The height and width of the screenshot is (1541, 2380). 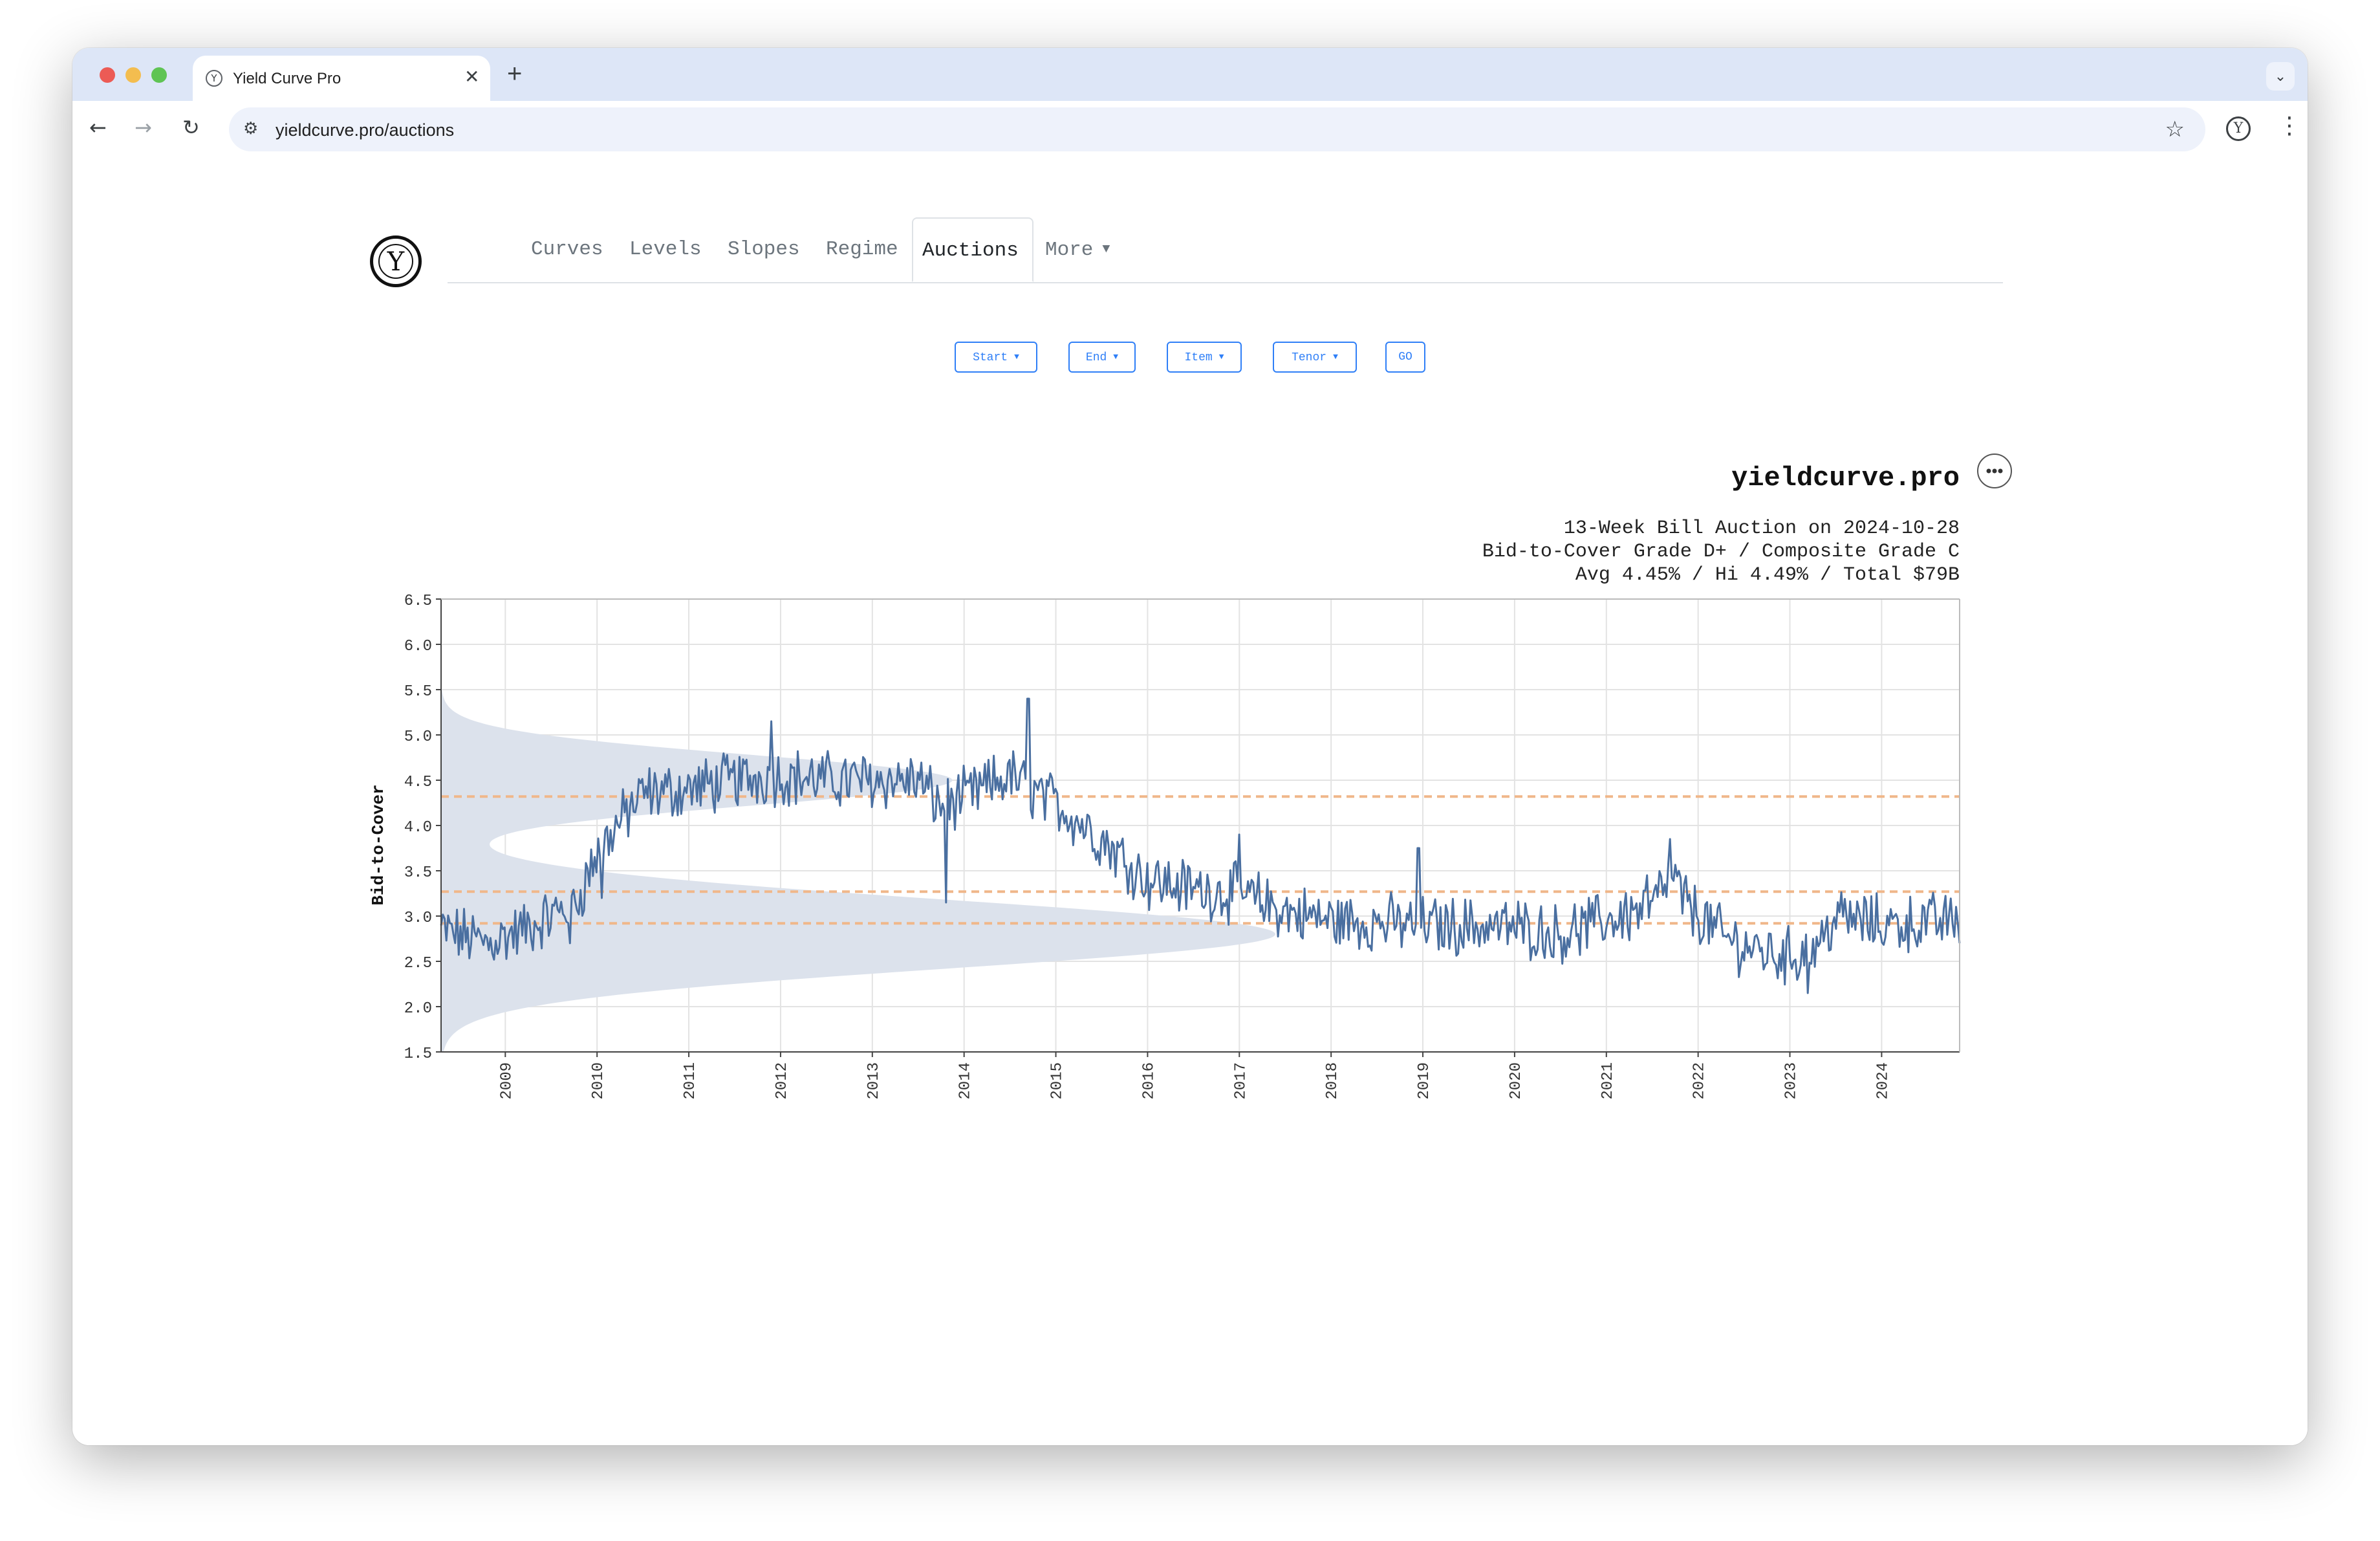 I want to click on x-tick-label: 2012, so click(x=782, y=1081).